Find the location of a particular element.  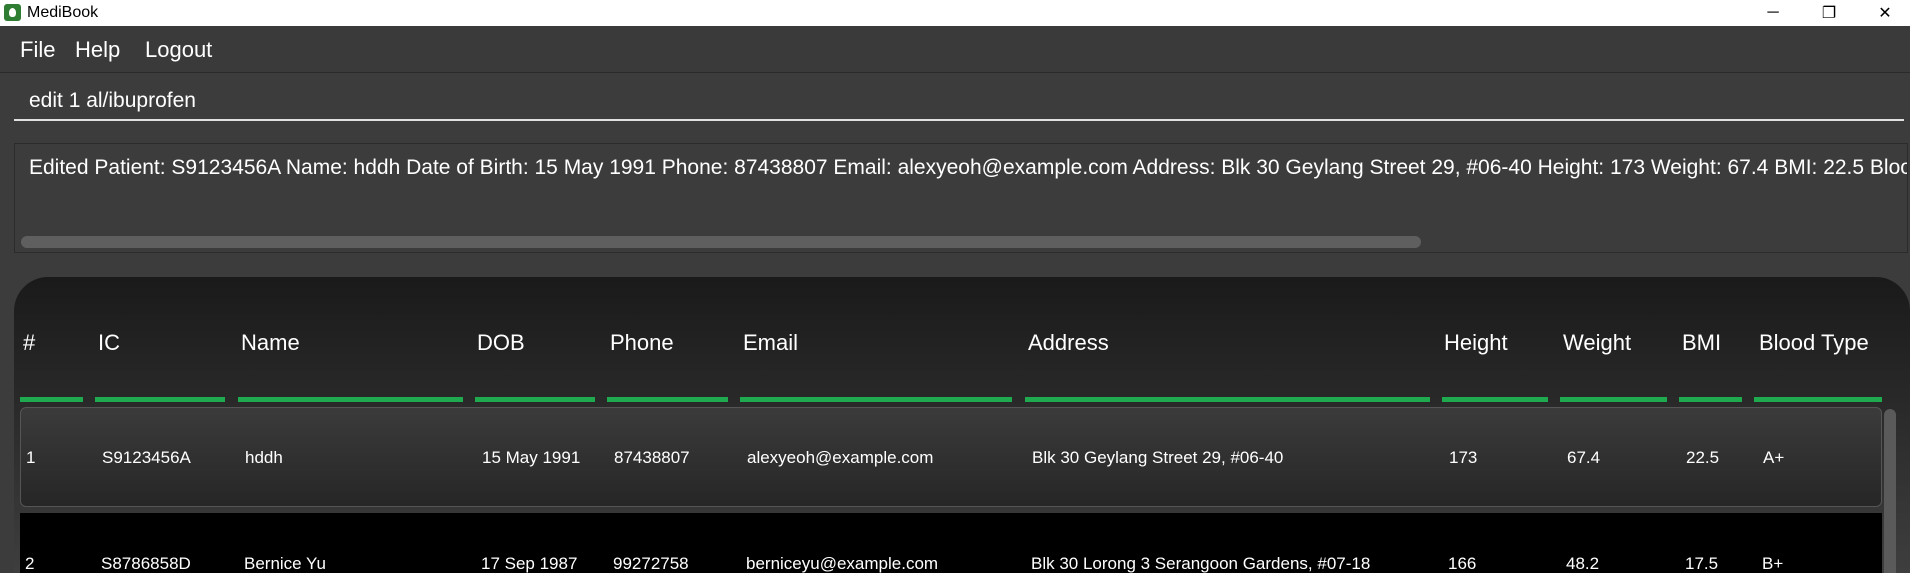

cell-phone: 99272758 is located at coordinates (651, 563).